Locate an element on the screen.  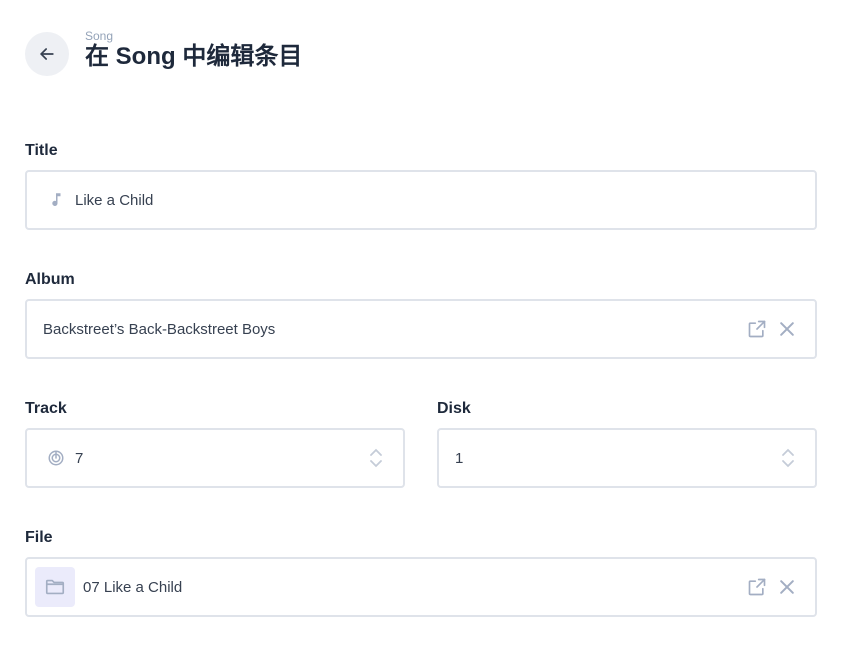
title-value: Like a Child is located at coordinates (114, 200).